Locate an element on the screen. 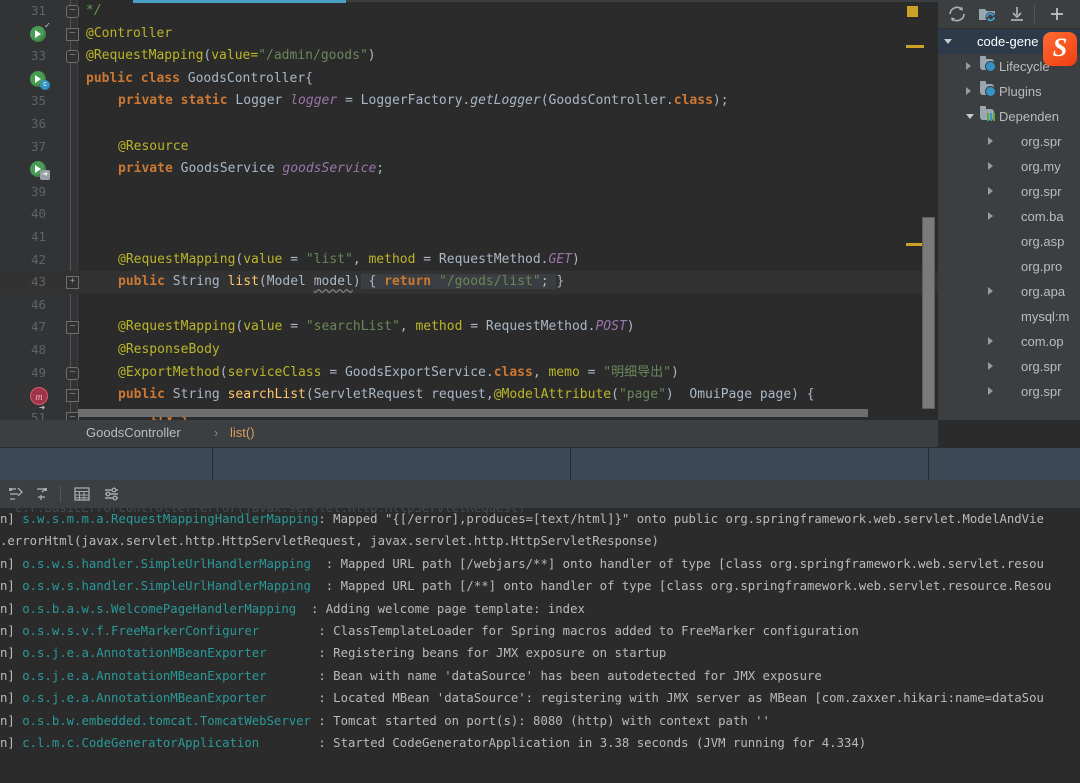 The width and height of the screenshot is (1080, 783). editor-vertical-scrollbar is located at coordinates (928, 313).